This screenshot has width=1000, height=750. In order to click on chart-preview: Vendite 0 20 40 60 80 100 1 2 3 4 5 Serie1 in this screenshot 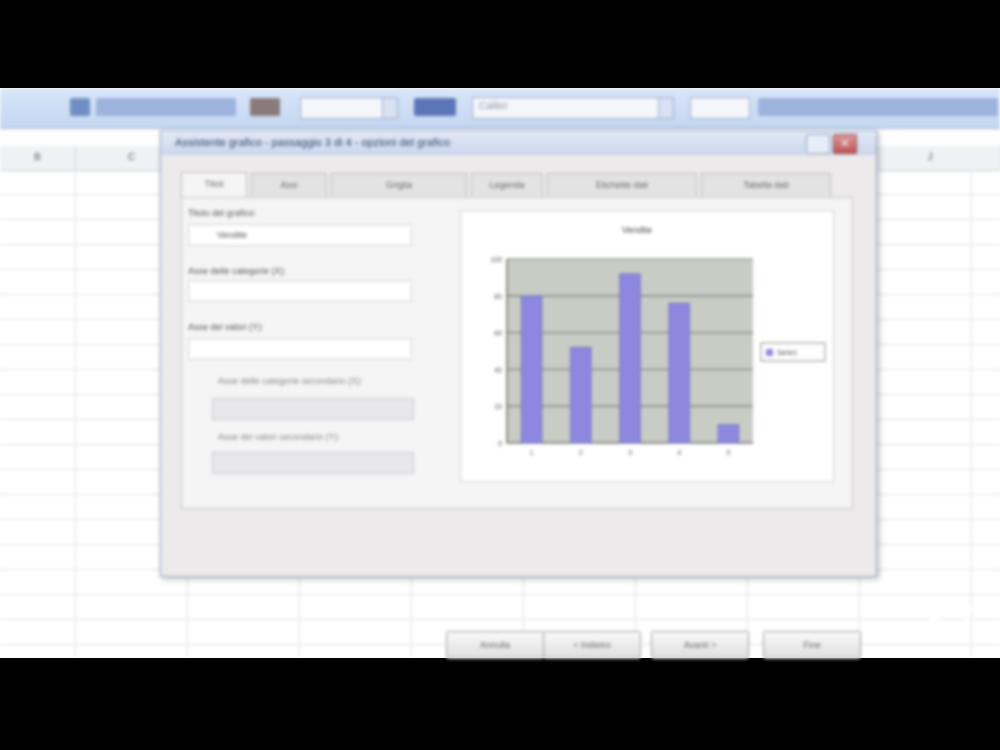, I will do `click(647, 346)`.